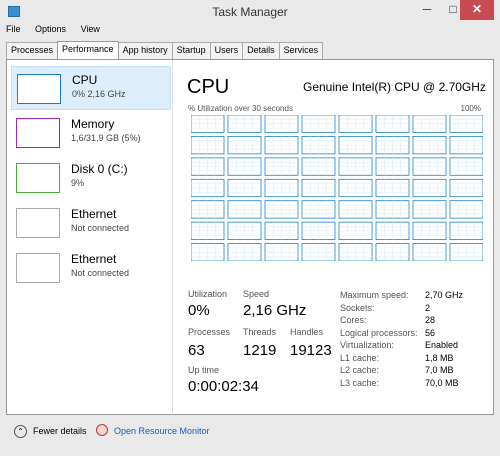 This screenshot has height=456, width=500. What do you see at coordinates (102, 430) in the screenshot?
I see `resource-monitor-icon` at bounding box center [102, 430].